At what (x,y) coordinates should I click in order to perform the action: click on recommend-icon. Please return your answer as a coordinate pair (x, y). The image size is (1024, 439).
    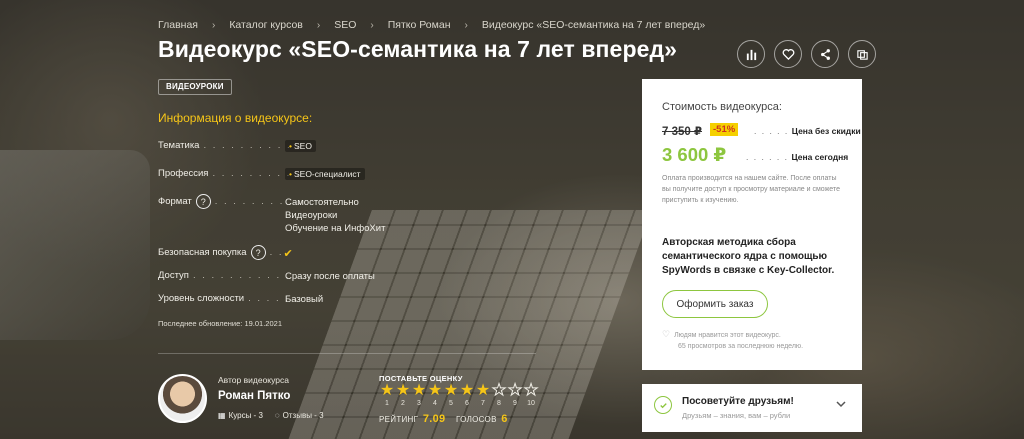
    Looking at the image, I should click on (663, 405).